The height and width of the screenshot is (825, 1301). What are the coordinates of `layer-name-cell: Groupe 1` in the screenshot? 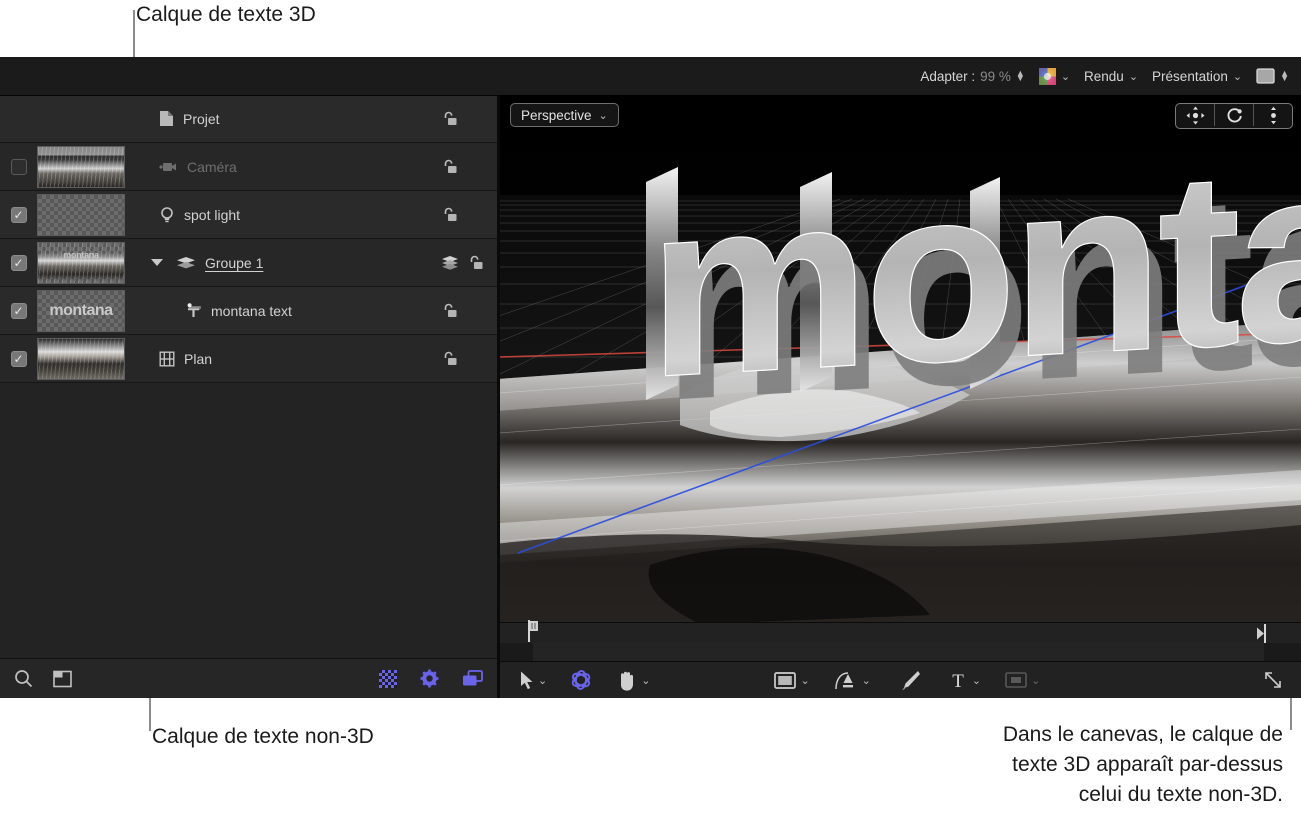 It's located at (291, 263).